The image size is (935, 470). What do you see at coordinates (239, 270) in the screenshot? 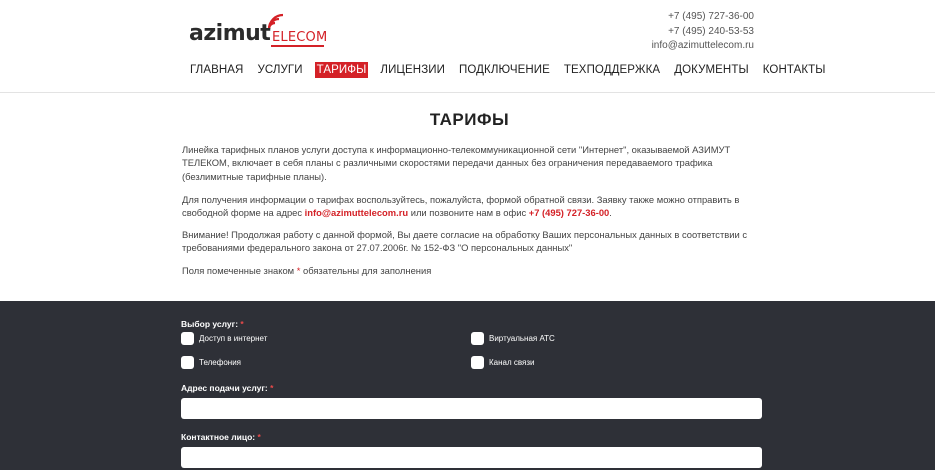
I see `required-note-start: Поля помеченные знаком` at bounding box center [239, 270].